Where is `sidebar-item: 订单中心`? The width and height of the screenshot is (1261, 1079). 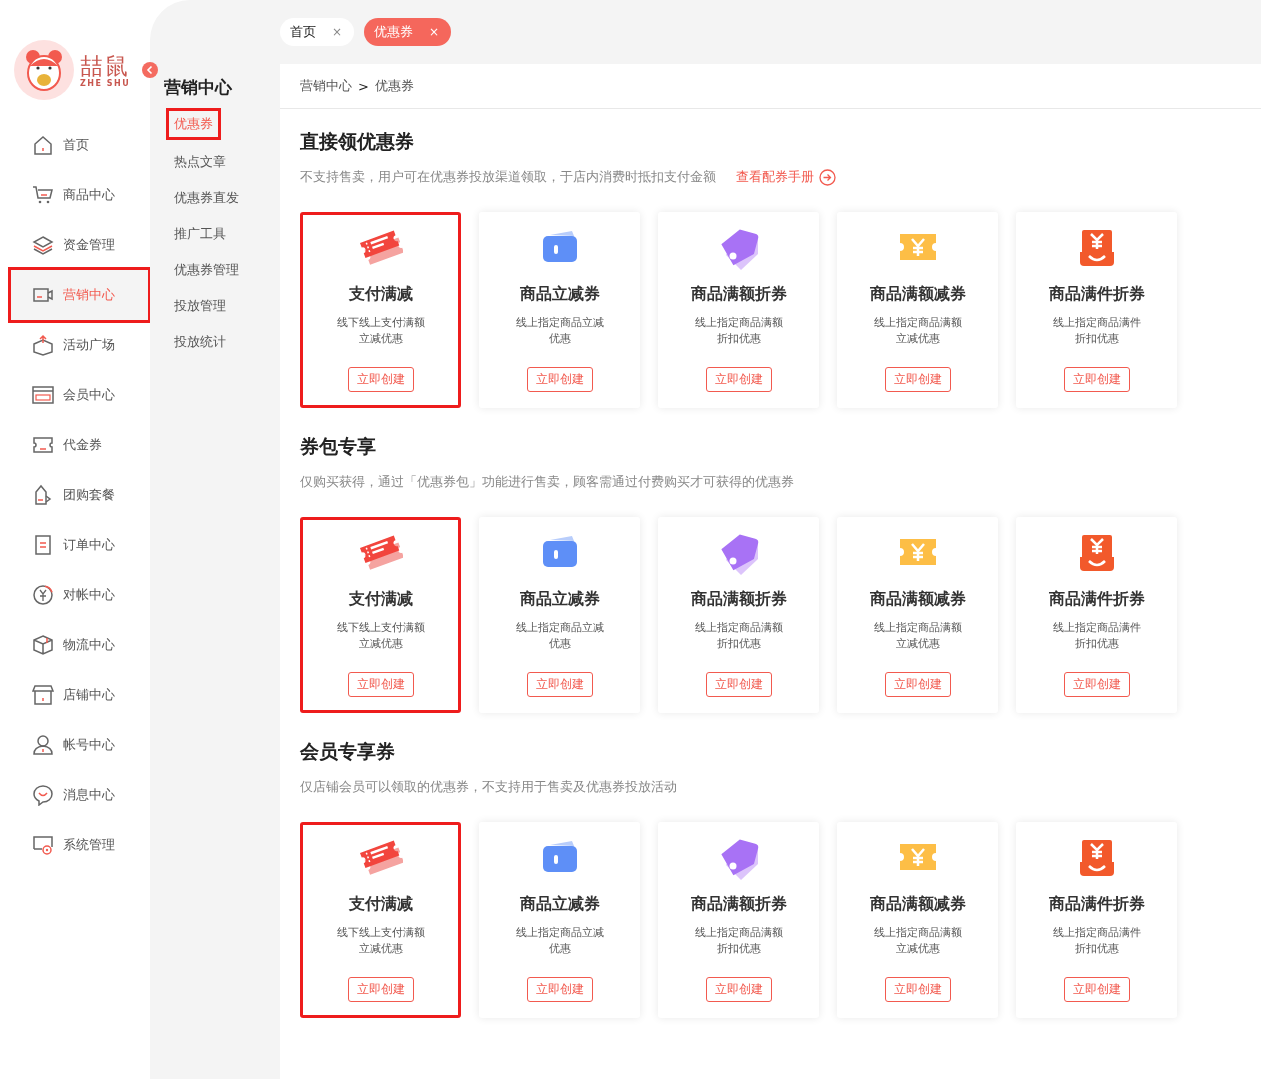 sidebar-item: 订单中心 is located at coordinates (79, 545).